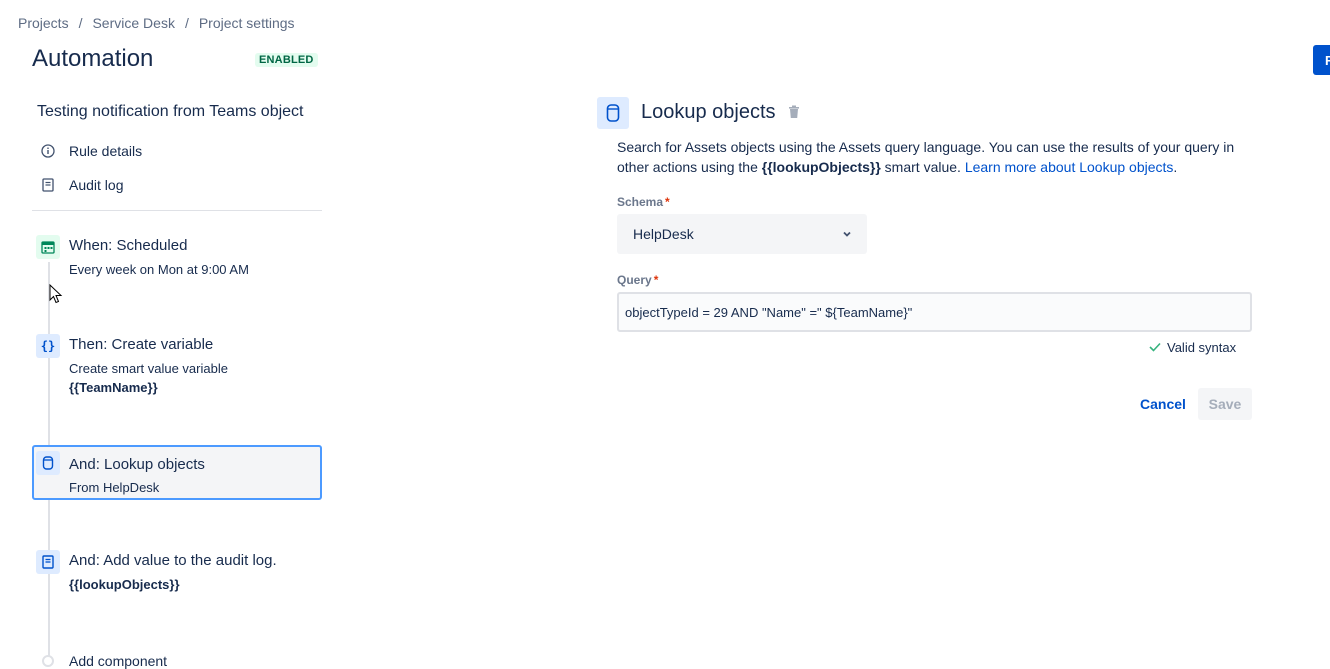  I want to click on valid-syntax-indicator: Valid syntax, so click(1192, 347).